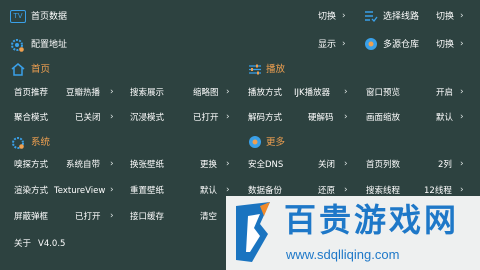 Image resolution: width=480 pixels, height=270 pixels. I want to click on section-system-title: 系统, so click(41, 142).